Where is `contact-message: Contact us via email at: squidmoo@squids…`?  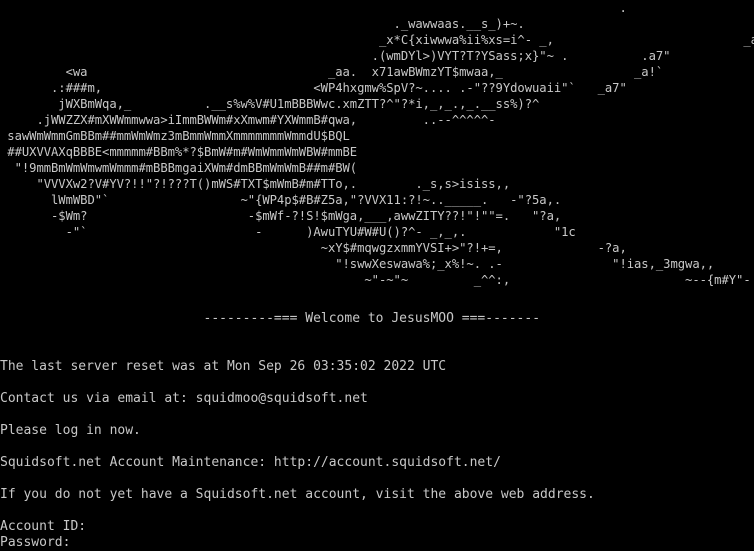 contact-message: Contact us via email at: squidmoo@squids… is located at coordinates (184, 398).